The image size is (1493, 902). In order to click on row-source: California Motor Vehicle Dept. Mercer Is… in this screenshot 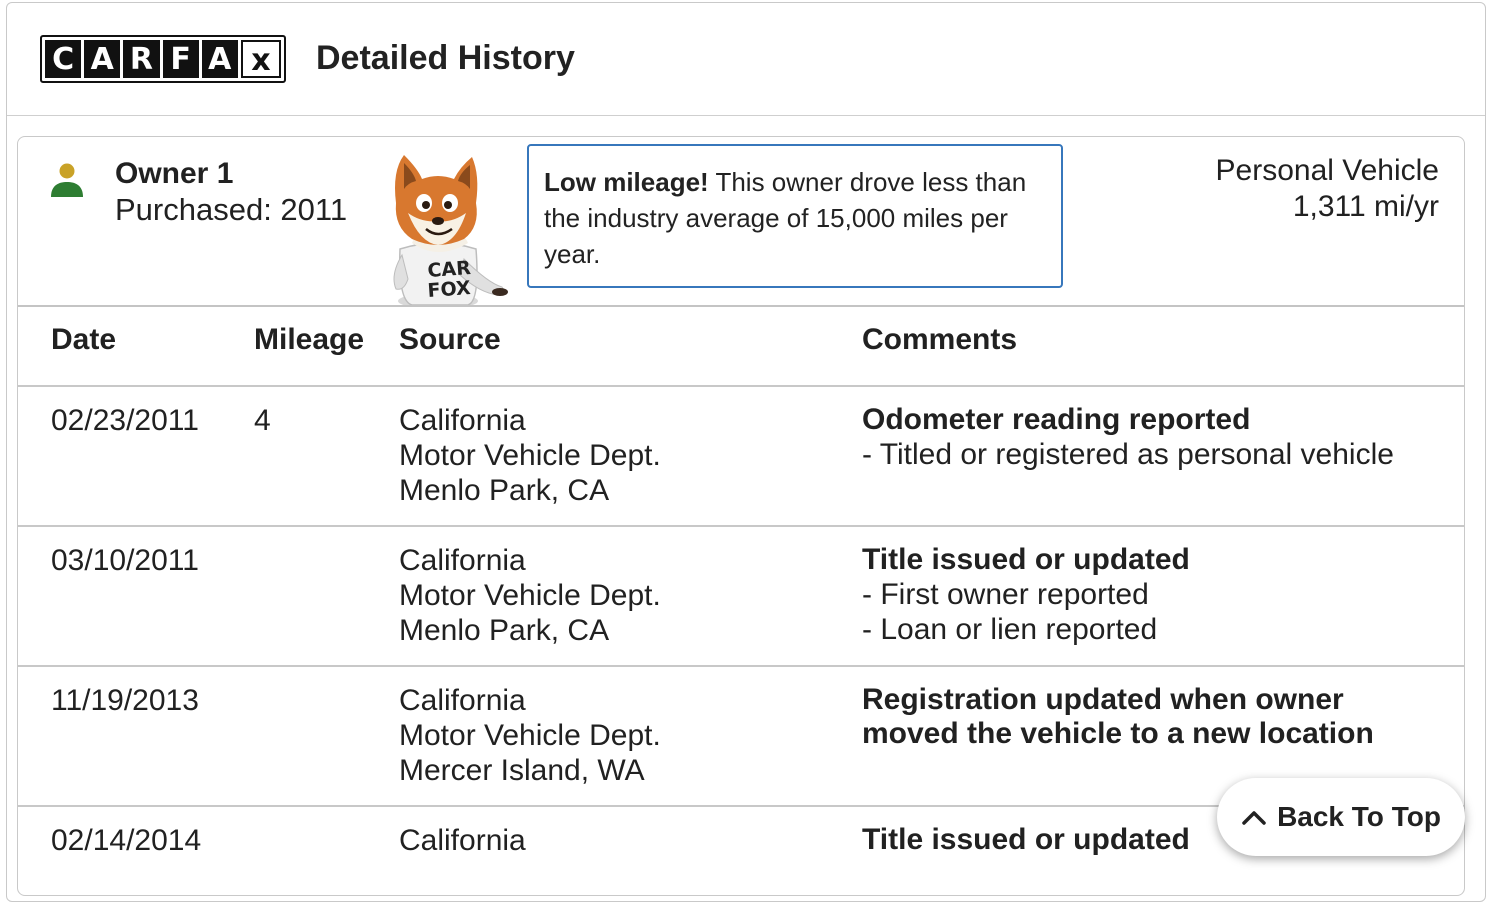, I will do `click(530, 735)`.